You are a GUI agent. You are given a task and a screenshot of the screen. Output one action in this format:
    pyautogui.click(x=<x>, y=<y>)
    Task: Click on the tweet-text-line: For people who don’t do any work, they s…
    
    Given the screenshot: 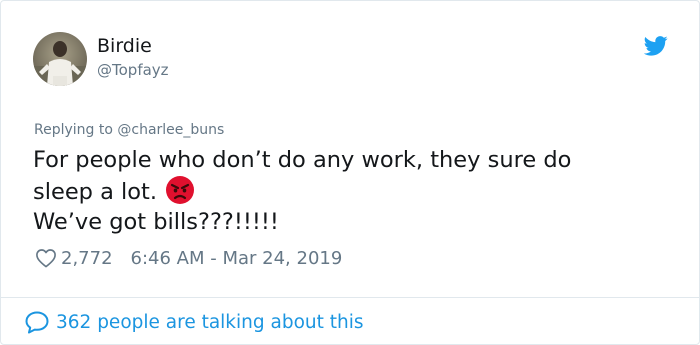 What is the action you would take?
    pyautogui.click(x=302, y=160)
    